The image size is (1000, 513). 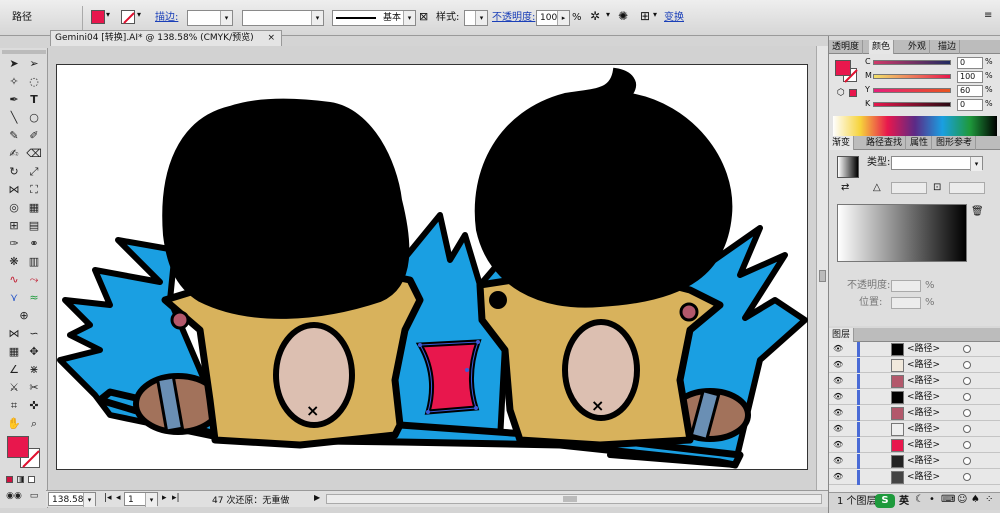 I want to click on channel-k-slider, so click(x=912, y=104).